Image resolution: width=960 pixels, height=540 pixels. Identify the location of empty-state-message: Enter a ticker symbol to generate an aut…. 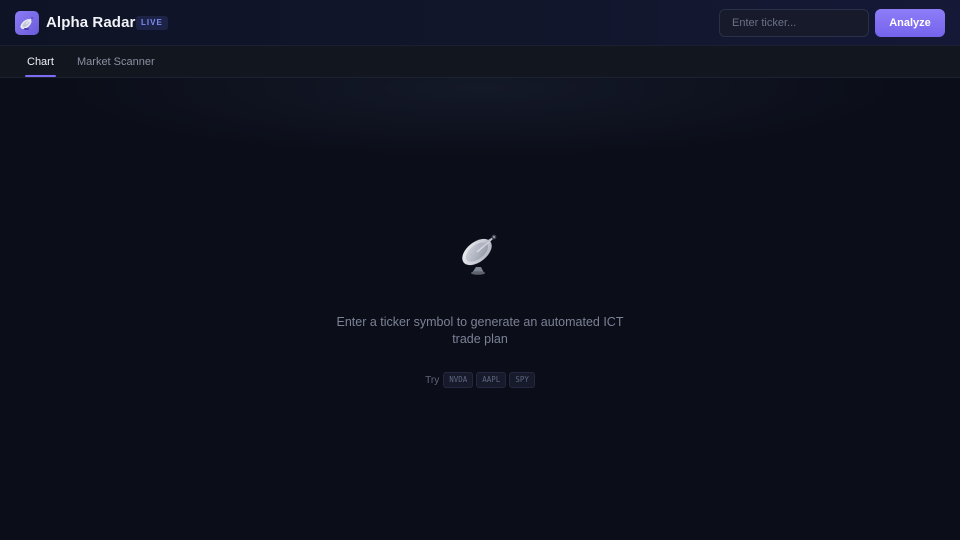
(480, 330).